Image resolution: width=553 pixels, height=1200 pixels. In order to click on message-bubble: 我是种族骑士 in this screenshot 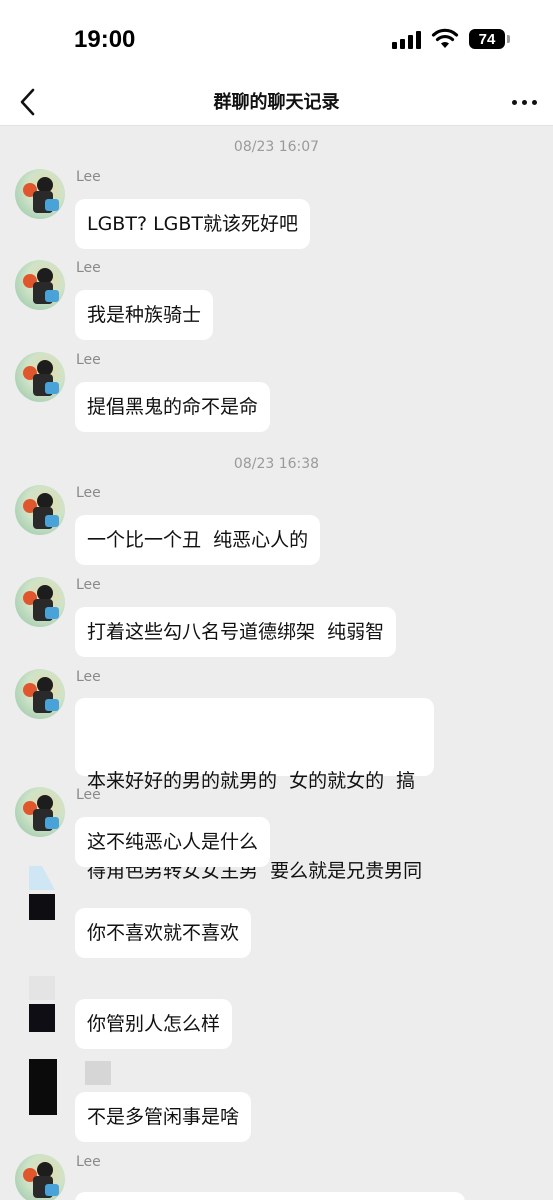, I will do `click(144, 315)`.